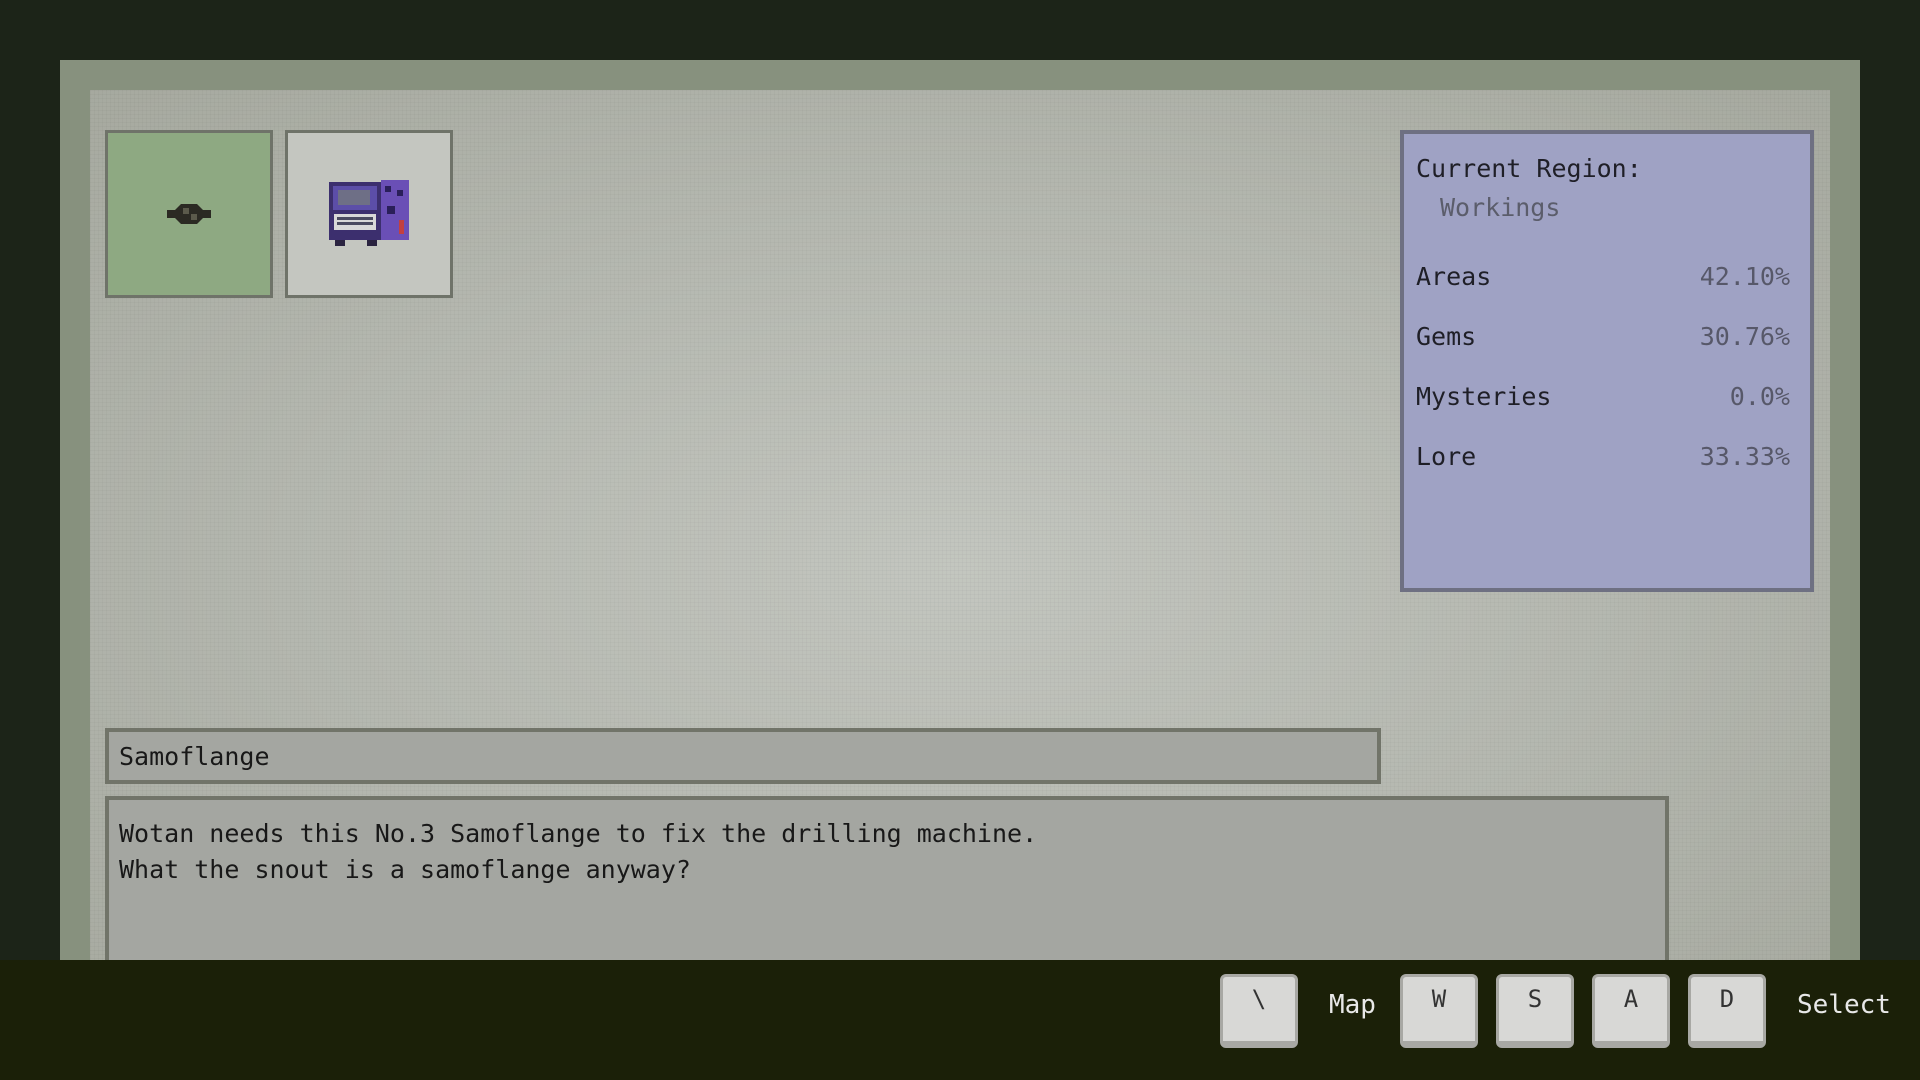 The width and height of the screenshot is (1920, 1080). Describe the element at coordinates (1454, 276) in the screenshot. I see `stat-label: Areas` at that location.